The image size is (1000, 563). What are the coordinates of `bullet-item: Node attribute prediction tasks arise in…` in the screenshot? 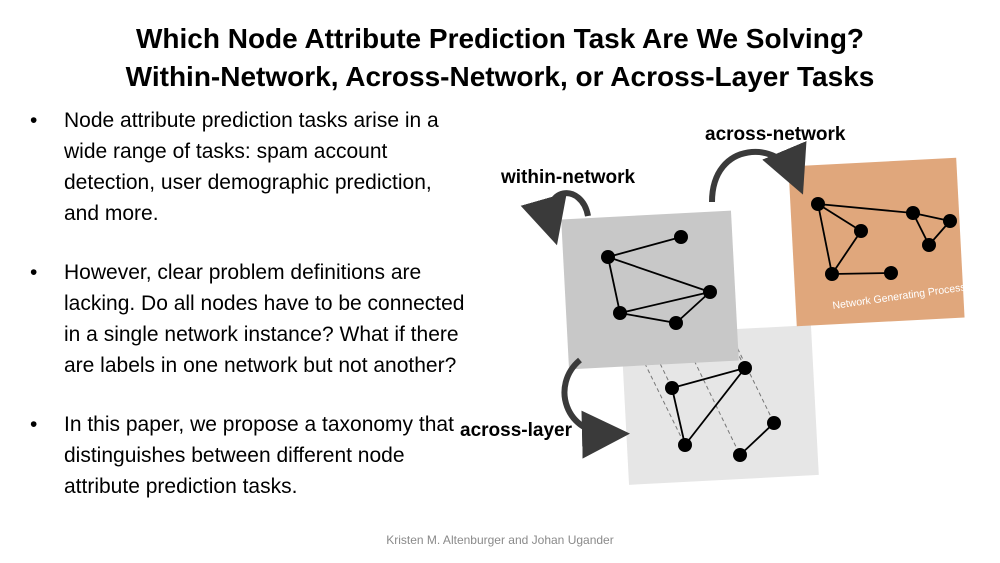 It's located at (248, 167).